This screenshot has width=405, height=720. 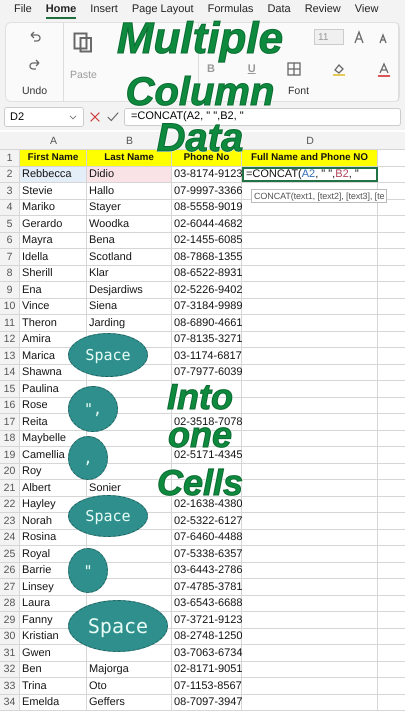 I want to click on table-cell: 02-5322-6127, so click(x=207, y=520).